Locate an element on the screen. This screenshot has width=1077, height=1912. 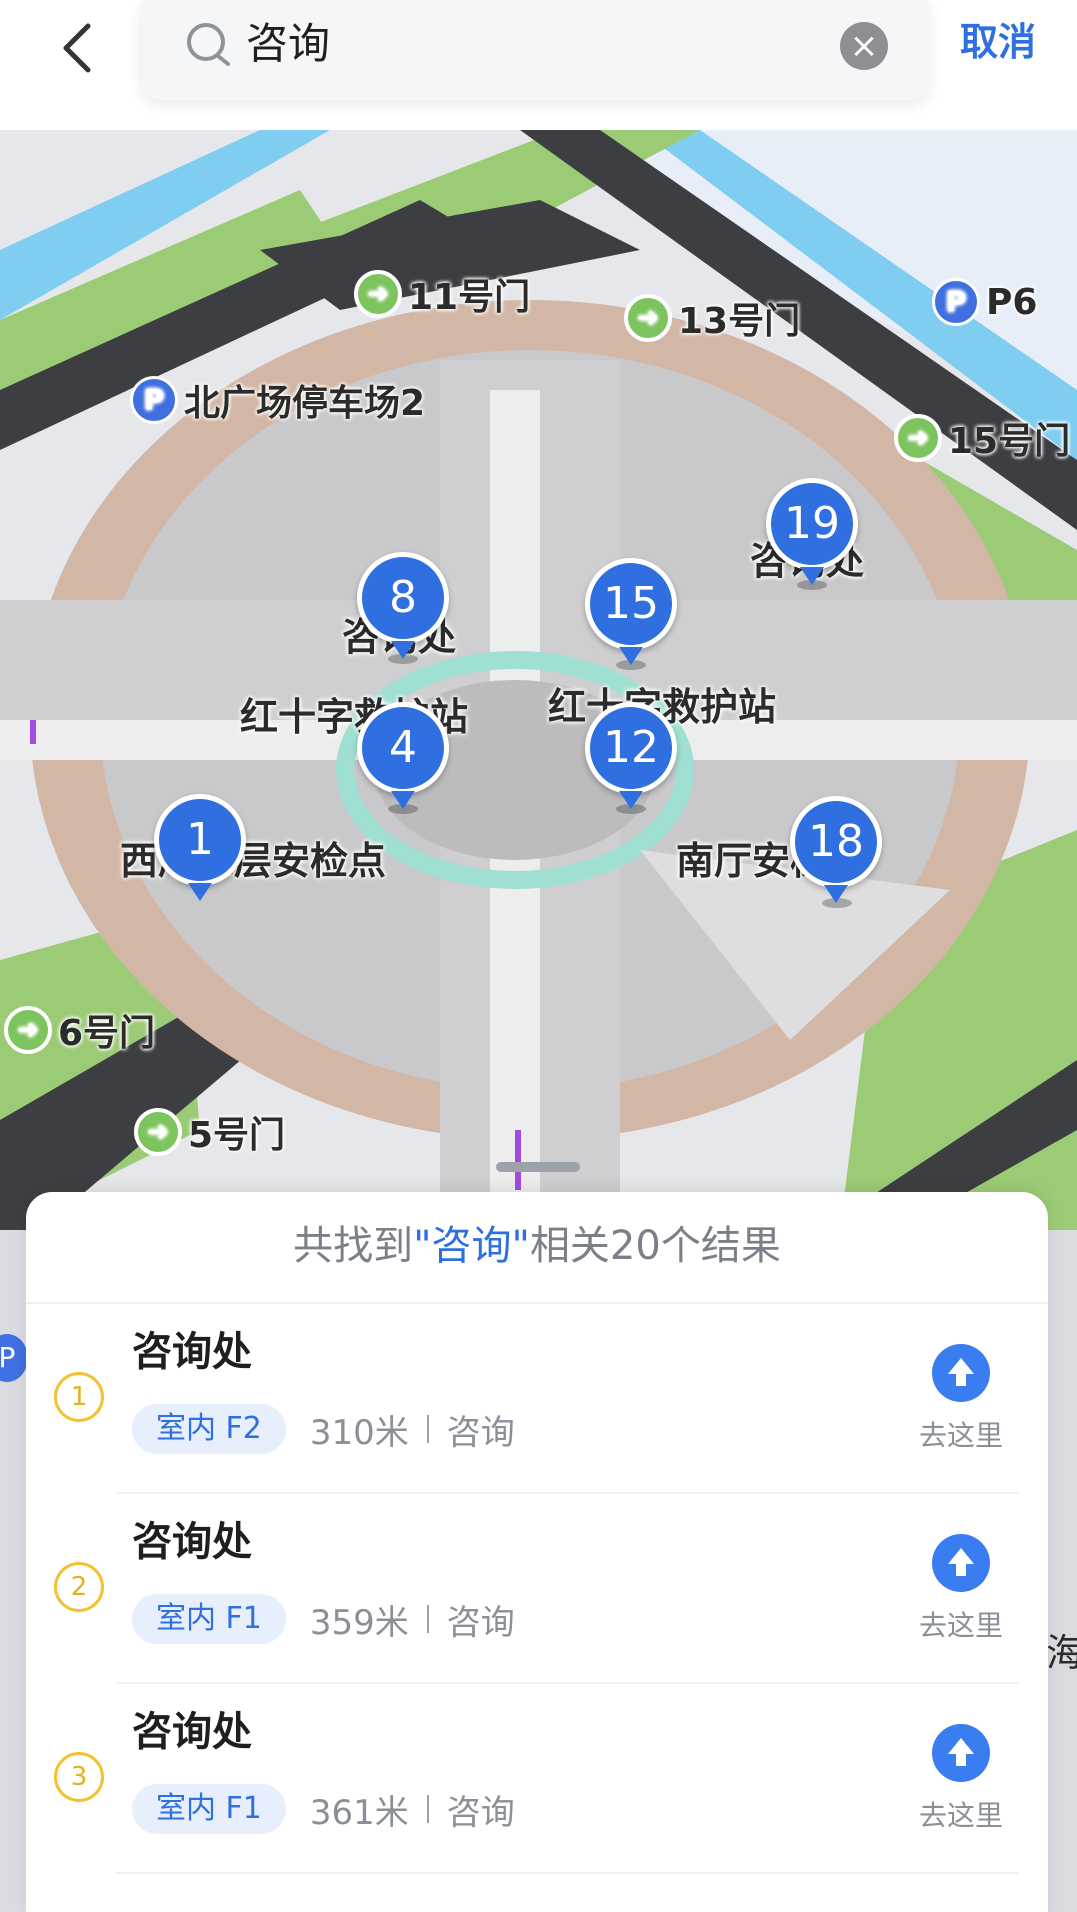
door-marker-15: ➜ 15号门 is located at coordinates (982, 438).